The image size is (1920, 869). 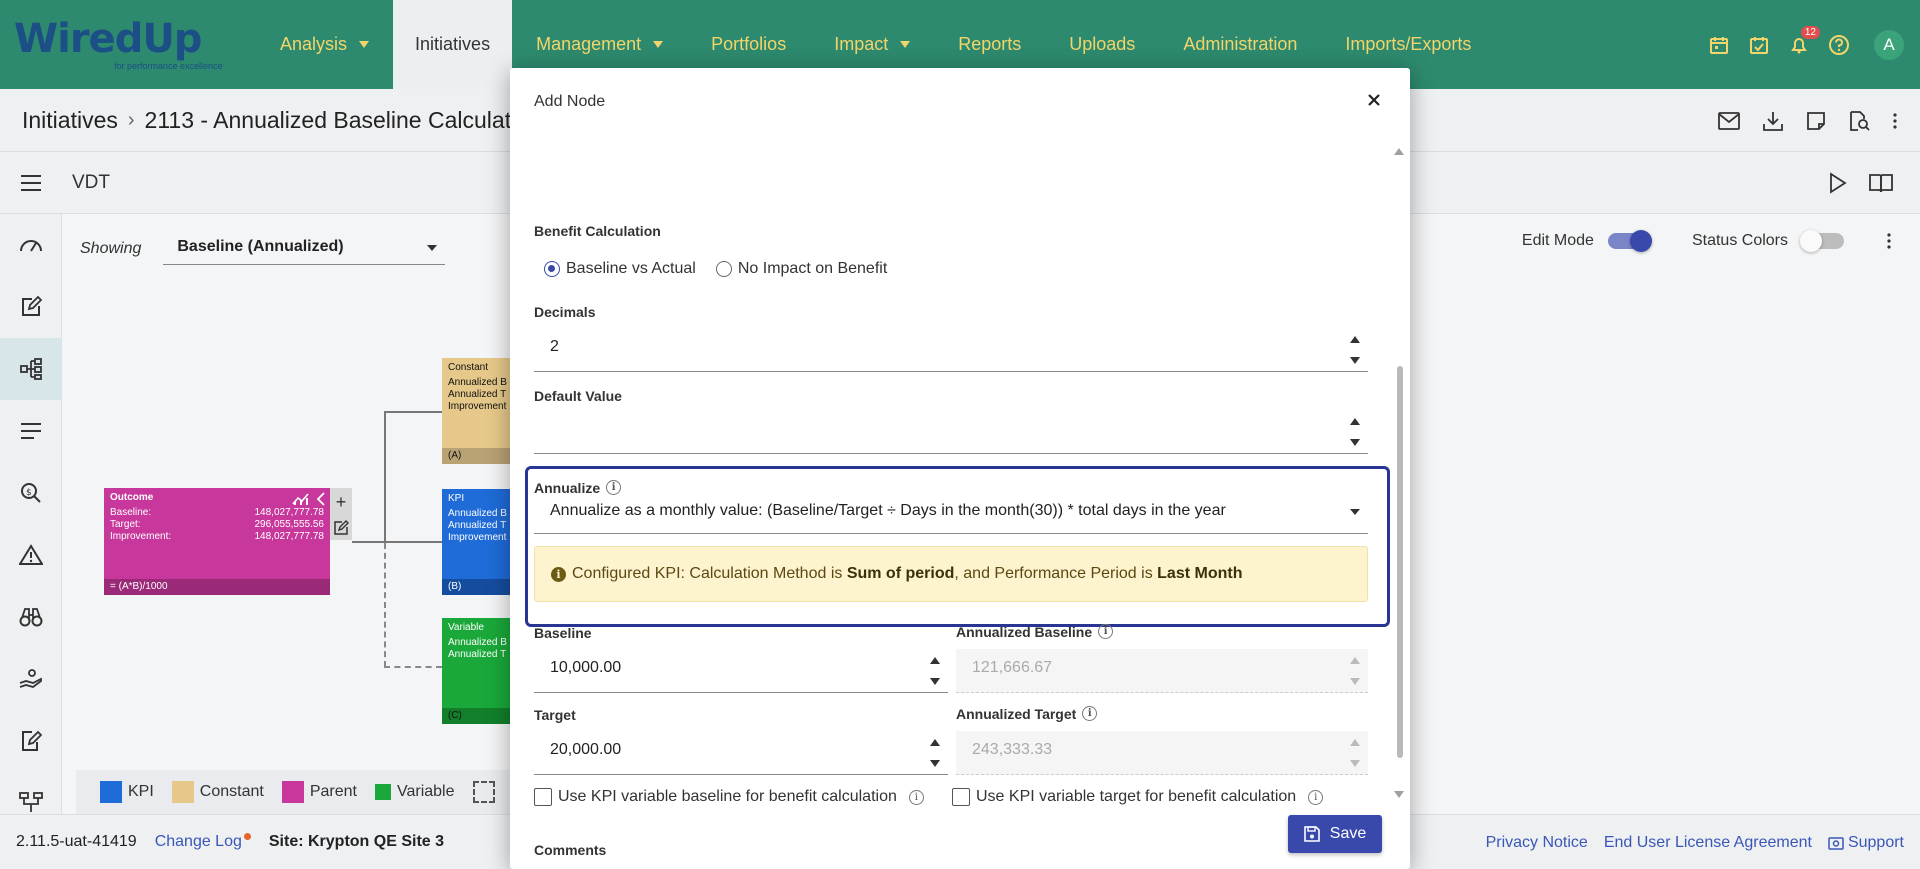 What do you see at coordinates (302, 499) in the screenshot?
I see `chart-icon` at bounding box center [302, 499].